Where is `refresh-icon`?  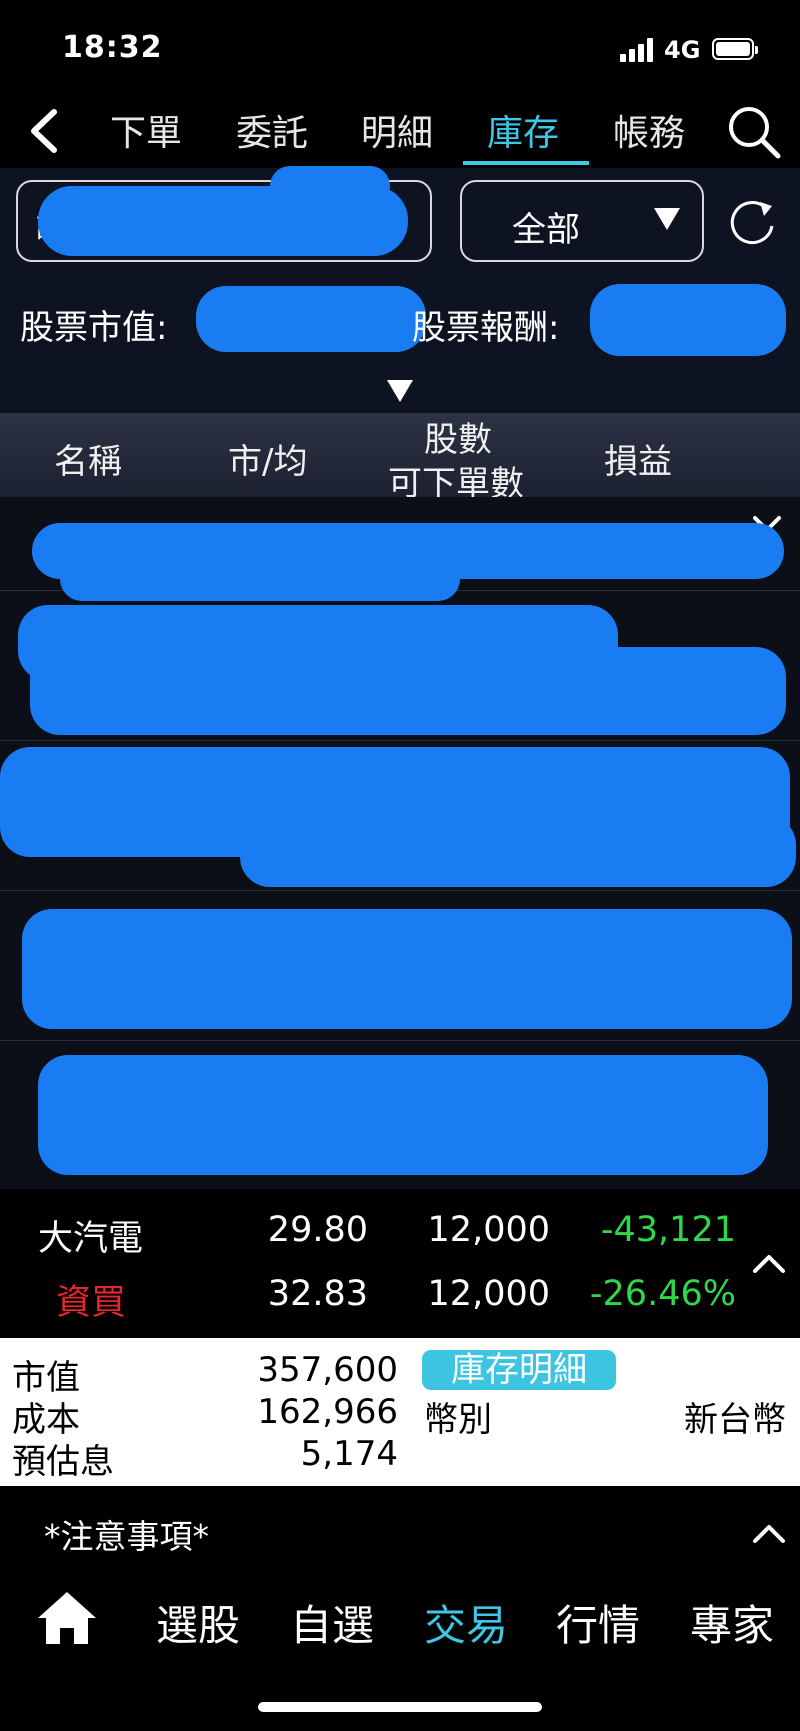
refresh-icon is located at coordinates (752, 222).